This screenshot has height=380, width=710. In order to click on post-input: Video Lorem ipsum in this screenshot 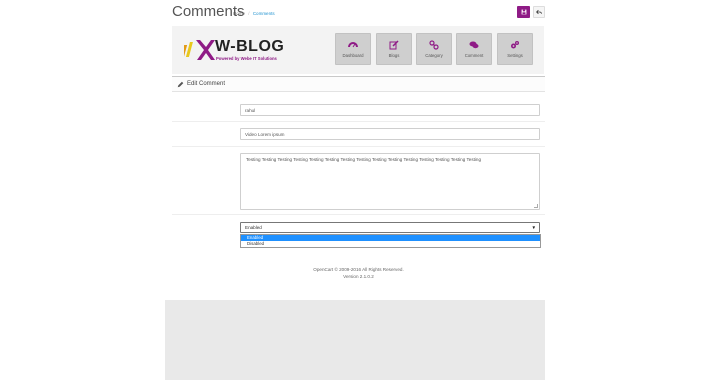, I will do `click(390, 134)`.